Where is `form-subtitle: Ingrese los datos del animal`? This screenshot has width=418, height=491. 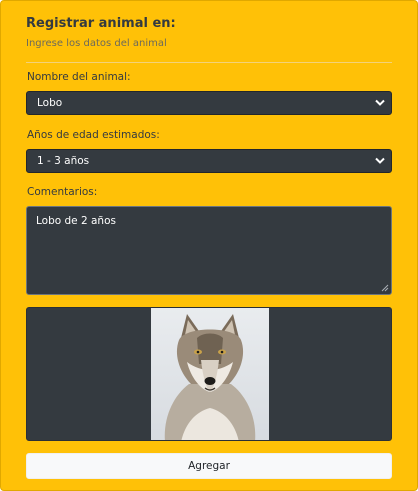
form-subtitle: Ingrese los datos del animal is located at coordinates (96, 43).